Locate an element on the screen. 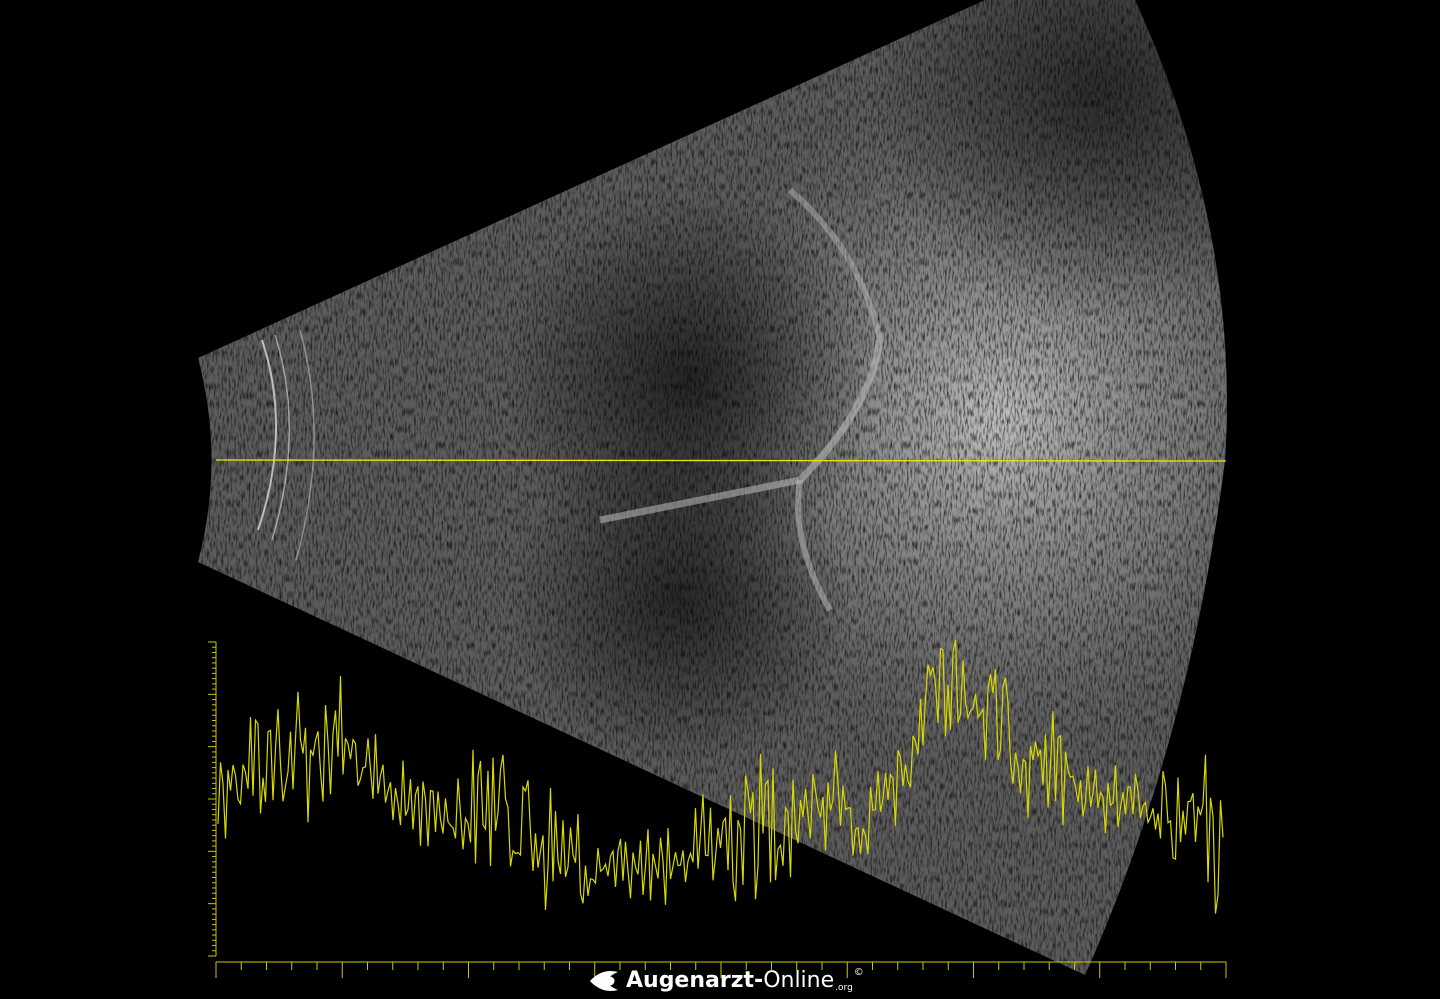  eye-logo-icon is located at coordinates (604, 981).